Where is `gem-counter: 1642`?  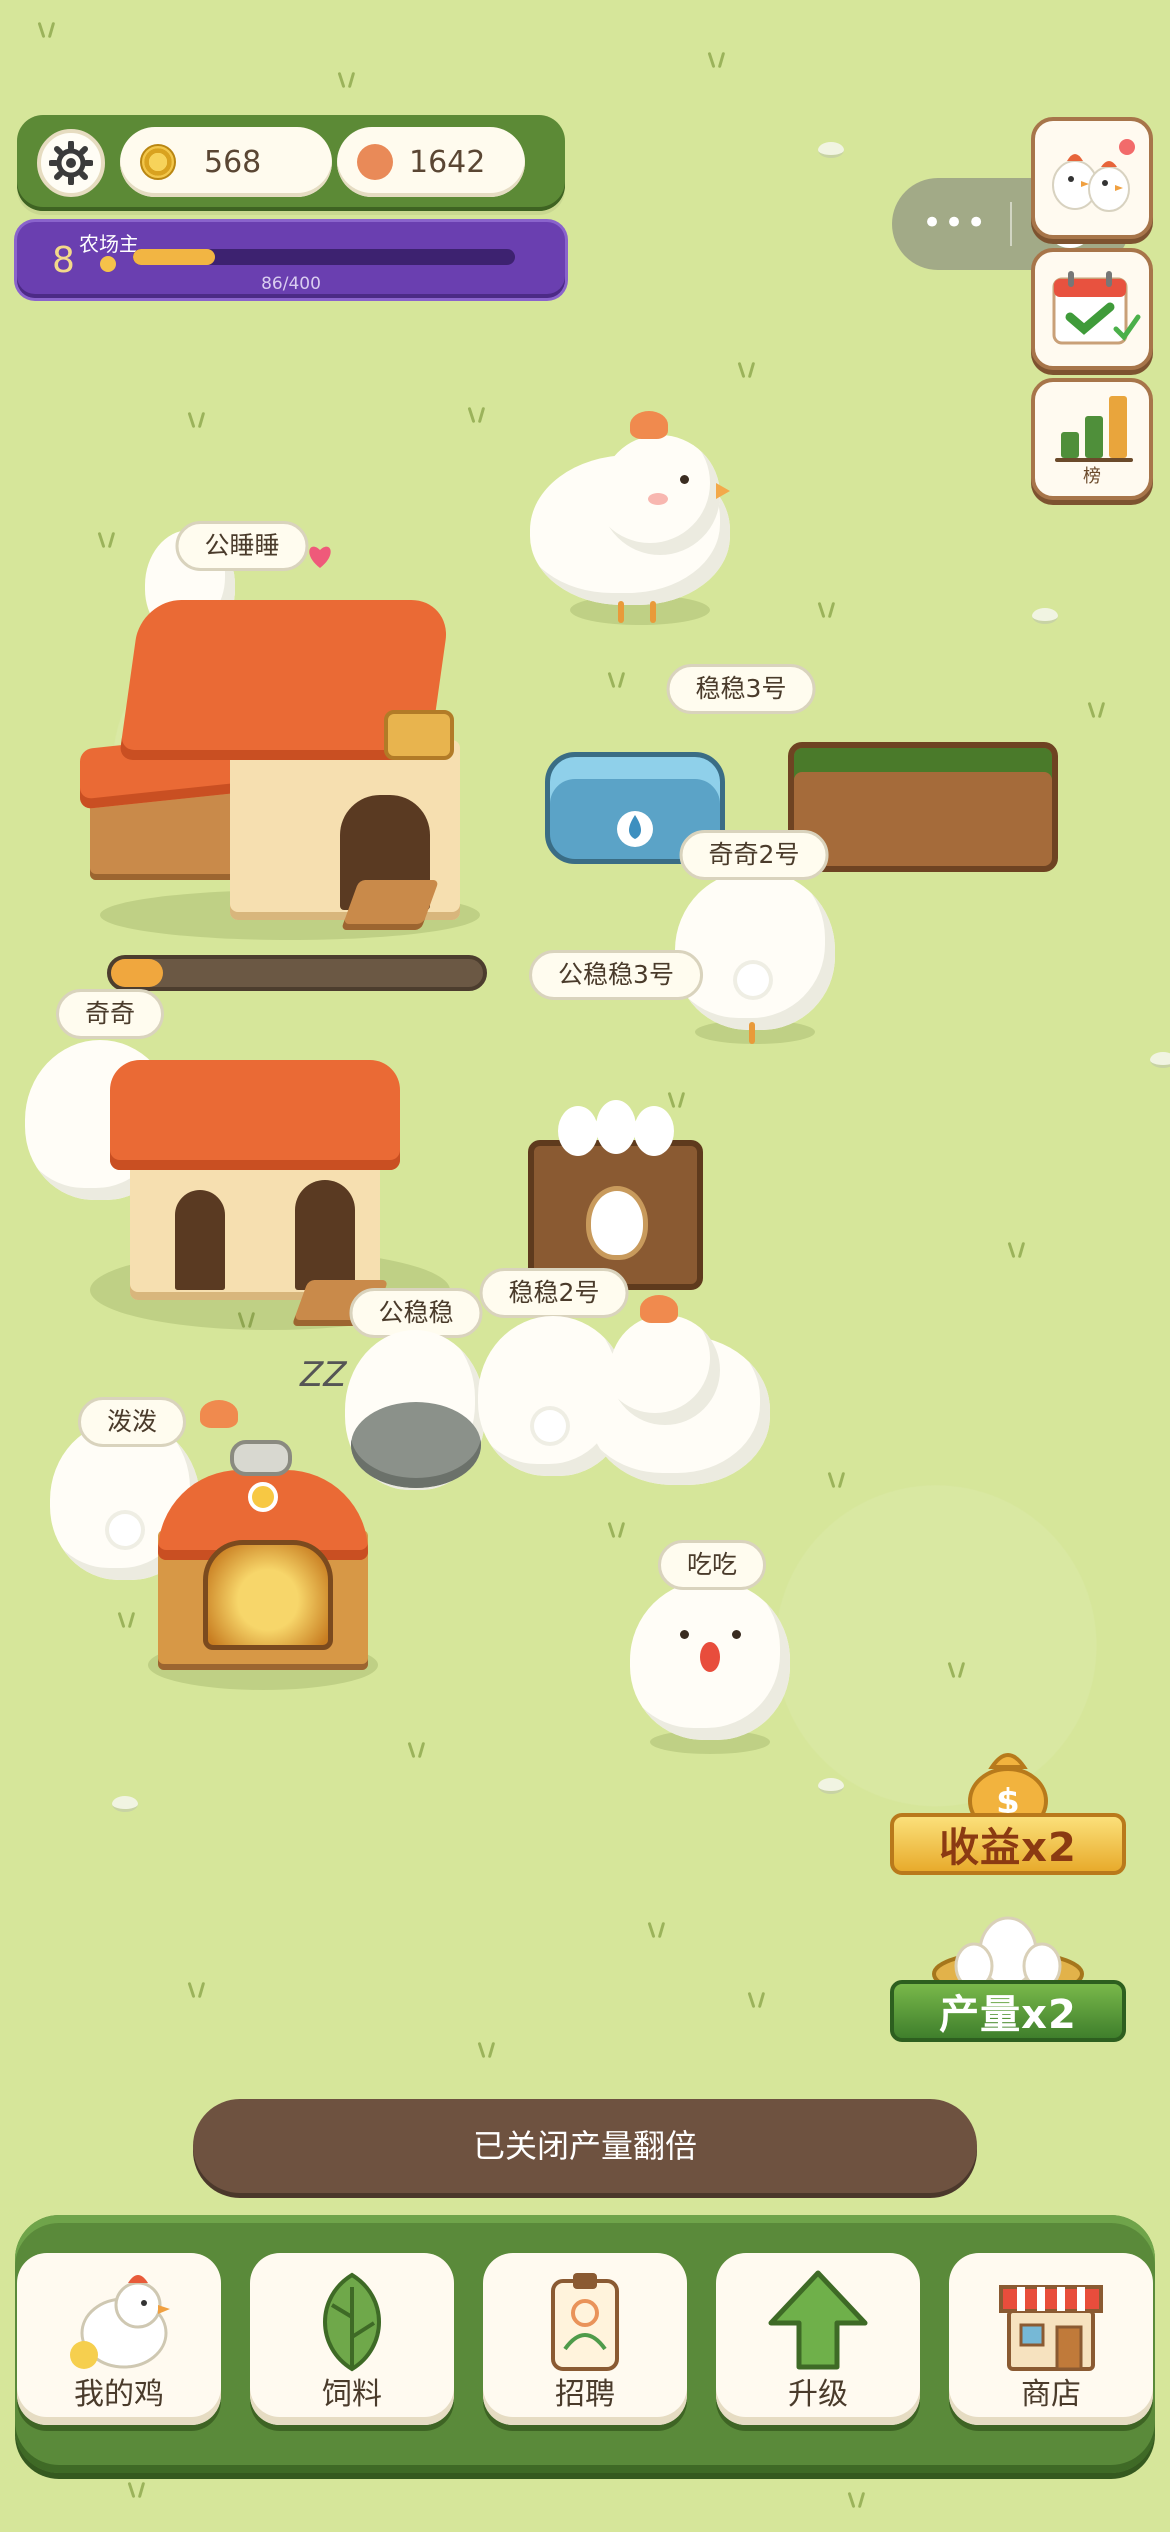 gem-counter: 1642 is located at coordinates (431, 162).